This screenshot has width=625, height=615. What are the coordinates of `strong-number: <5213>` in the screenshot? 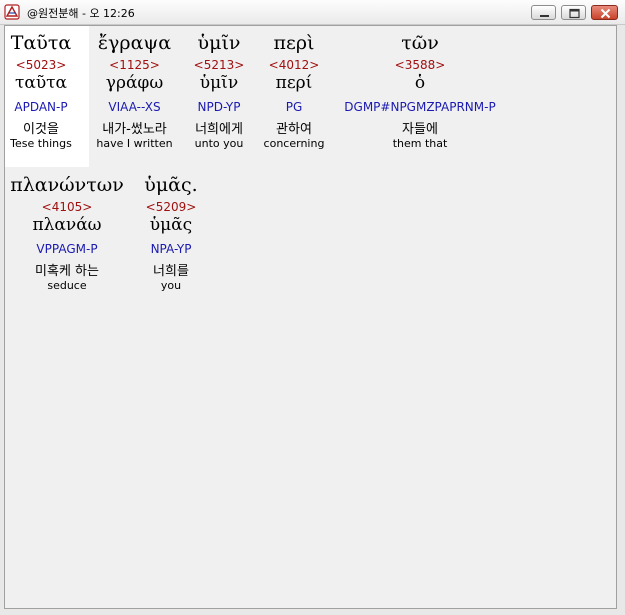 It's located at (219, 65).